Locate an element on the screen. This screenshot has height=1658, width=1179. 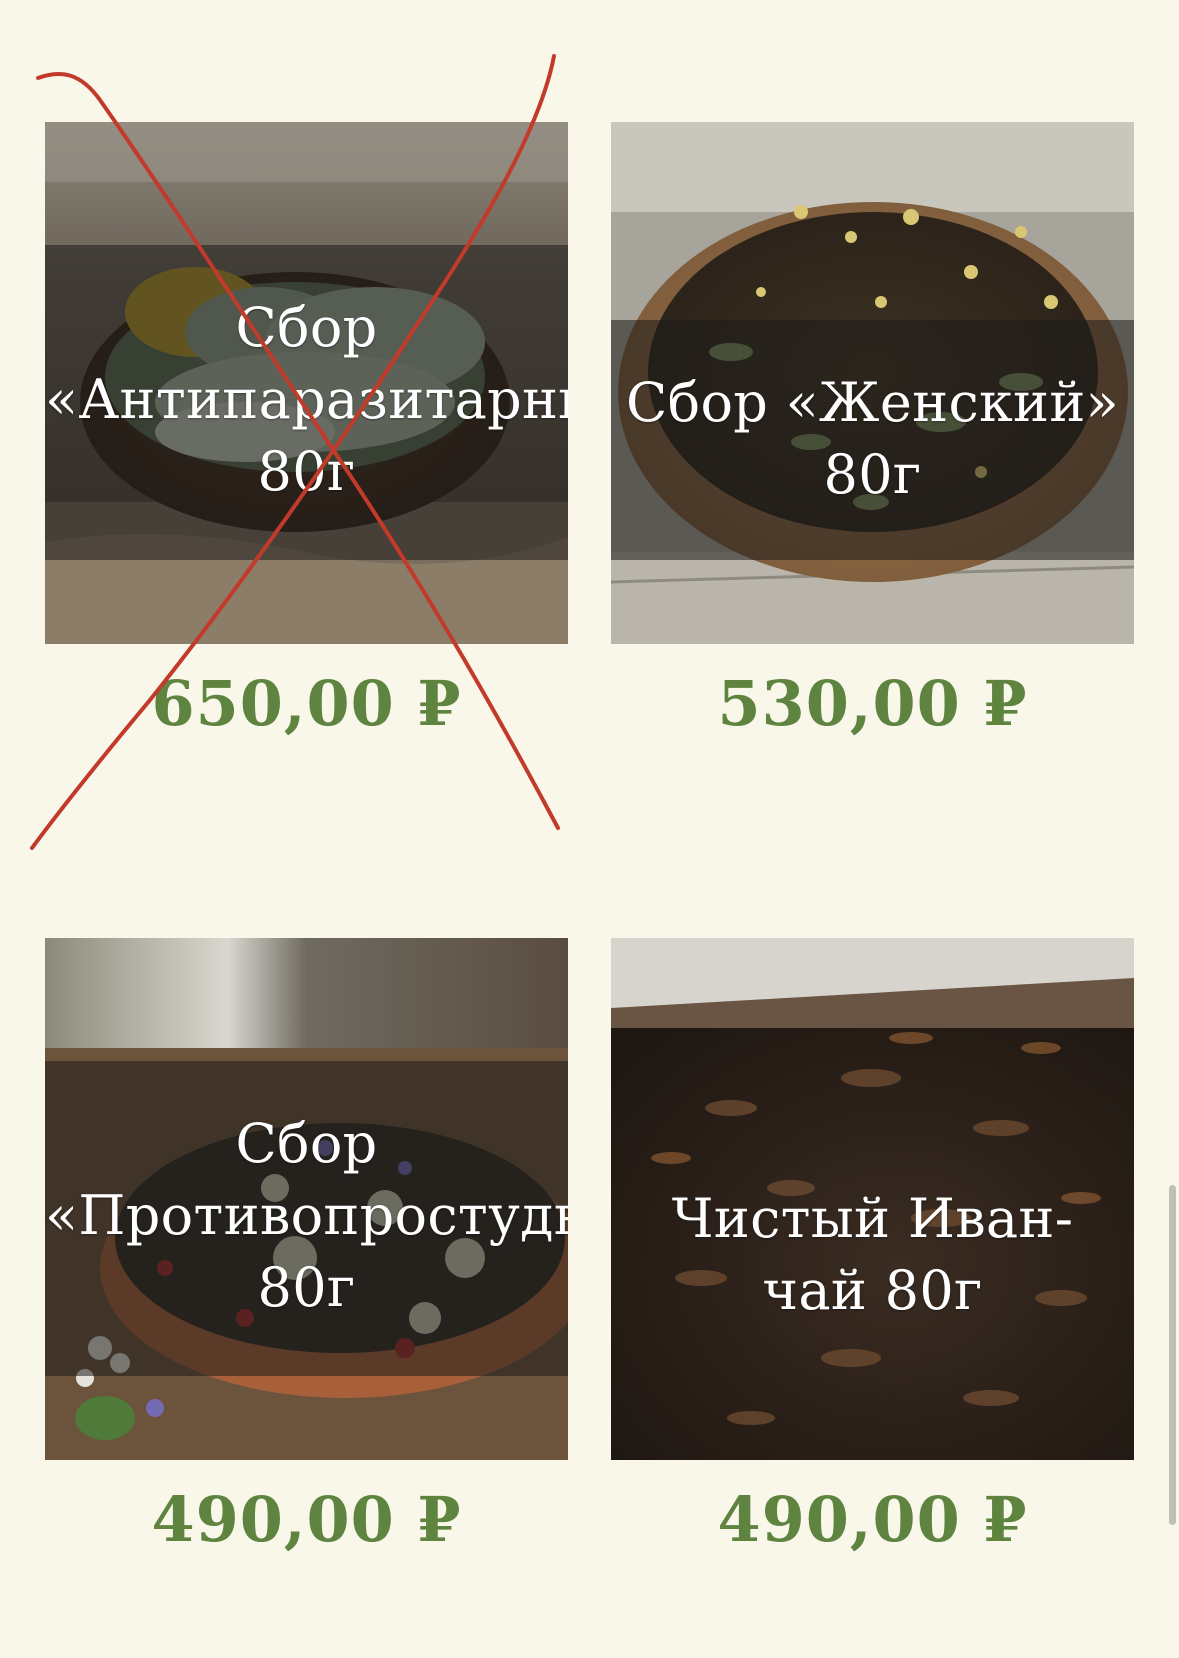
product-title-line: Чистый Иван- is located at coordinates (872, 1218).